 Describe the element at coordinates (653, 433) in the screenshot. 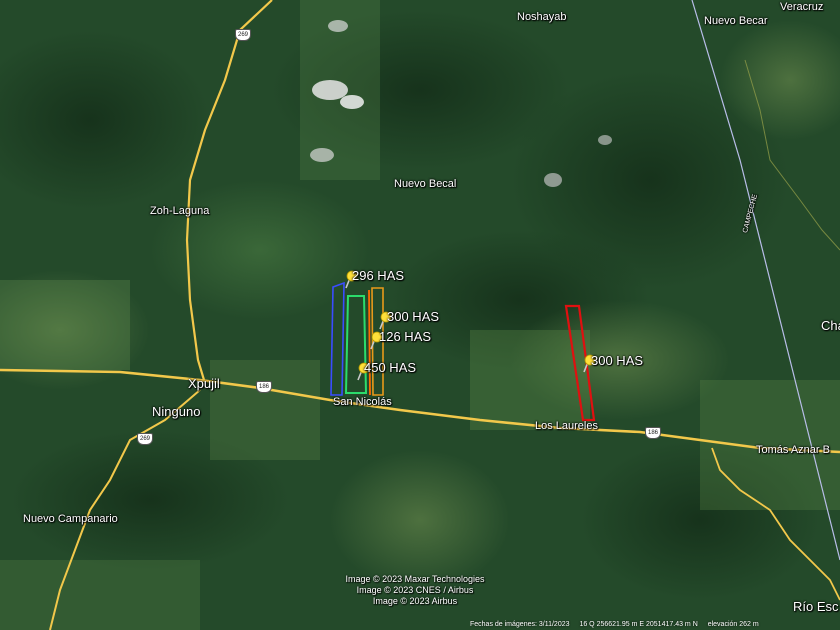

I see `route-shield-186-east: 186` at that location.